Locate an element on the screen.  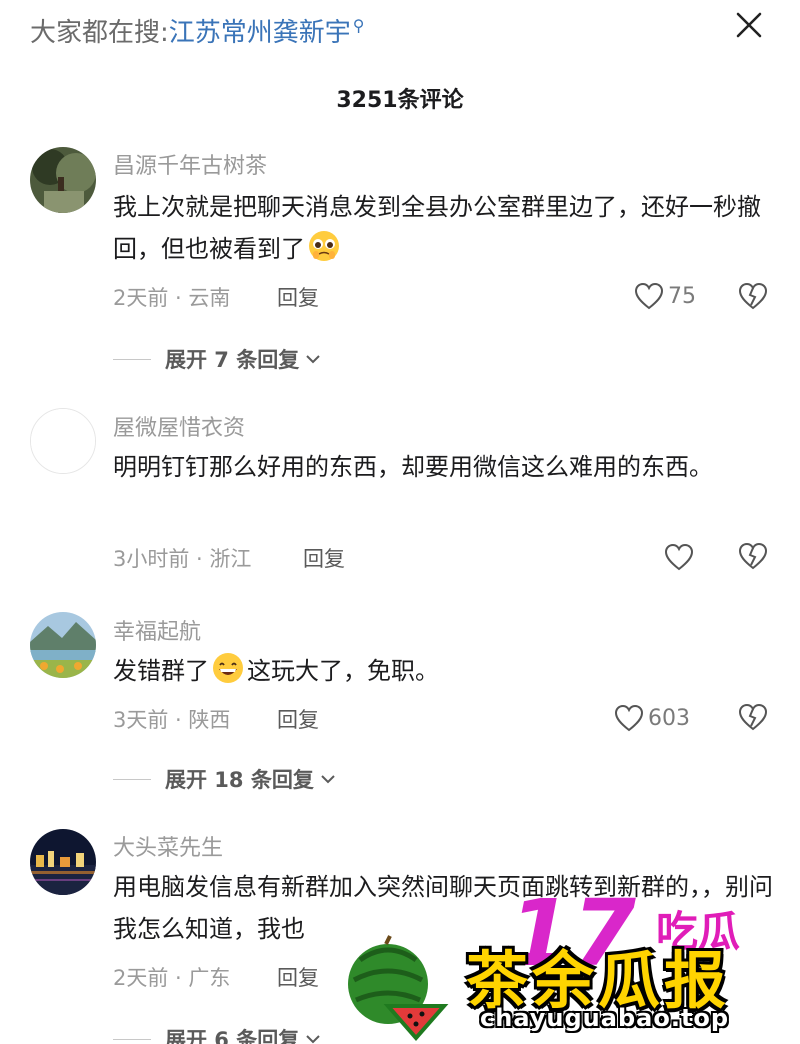
expand-replies-button: 展开 6 条回复 is located at coordinates (217, 1034).